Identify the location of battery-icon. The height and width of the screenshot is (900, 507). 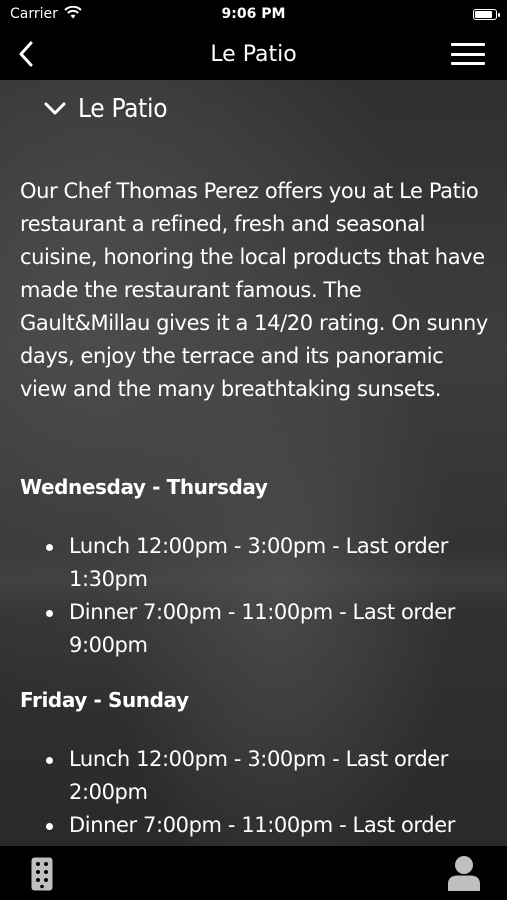
(486, 14).